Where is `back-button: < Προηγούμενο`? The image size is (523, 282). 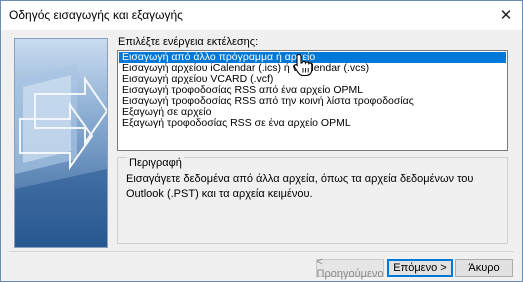
back-button: < Προηγούμενο is located at coordinates (350, 268).